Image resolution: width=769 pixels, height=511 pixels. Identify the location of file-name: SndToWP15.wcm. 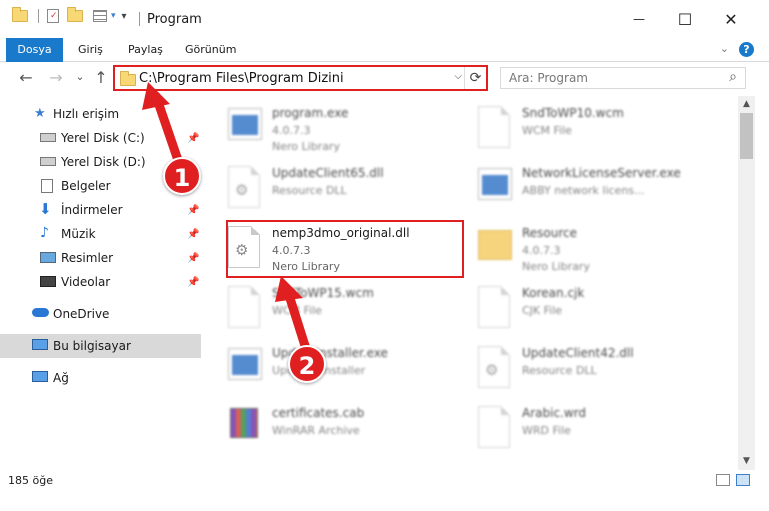
(323, 293).